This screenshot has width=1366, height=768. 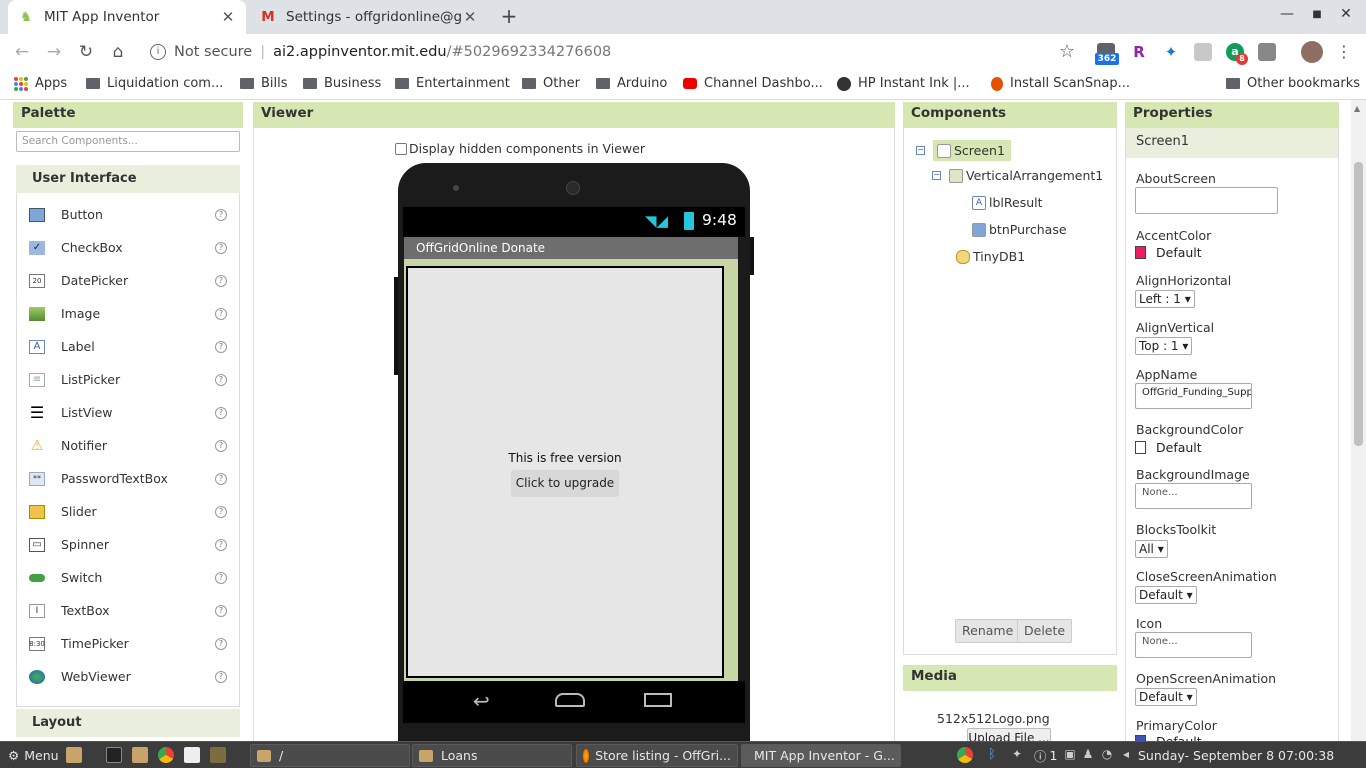 What do you see at coordinates (1168, 252) in the screenshot?
I see `accentcolor-picker: Default` at bounding box center [1168, 252].